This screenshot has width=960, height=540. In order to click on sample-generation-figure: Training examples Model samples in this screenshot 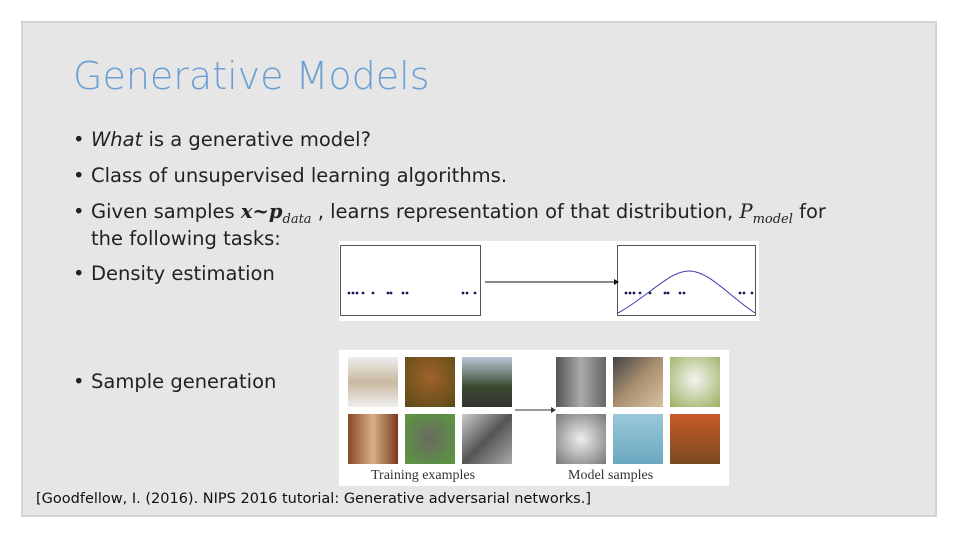, I will do `click(534, 418)`.